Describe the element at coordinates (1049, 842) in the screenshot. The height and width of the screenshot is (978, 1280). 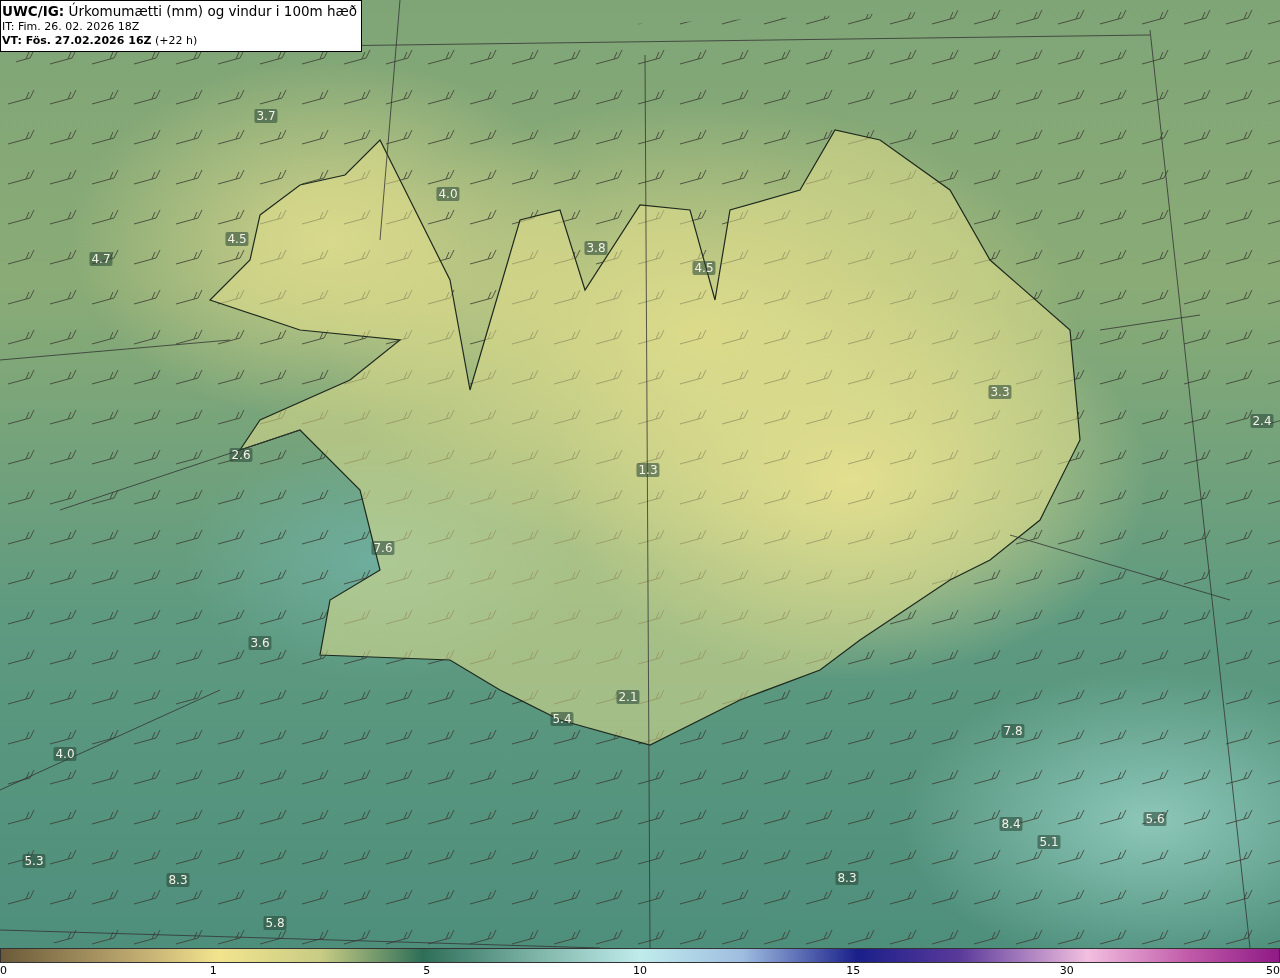
I see `value-label: 5.1` at that location.